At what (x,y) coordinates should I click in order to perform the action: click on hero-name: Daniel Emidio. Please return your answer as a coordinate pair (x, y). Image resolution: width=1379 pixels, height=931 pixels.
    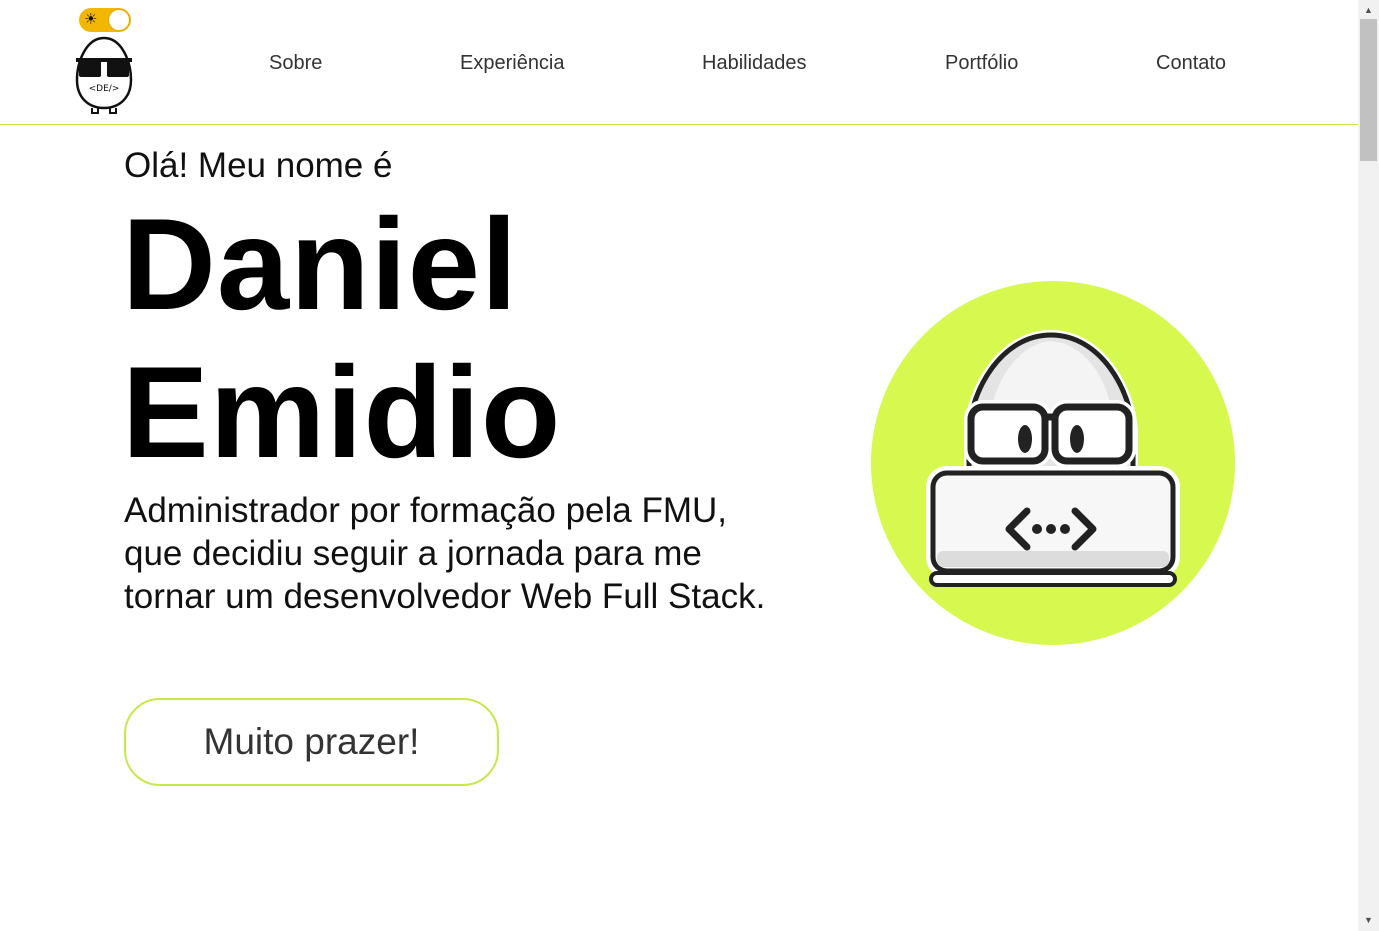
    Looking at the image, I should click on (341, 338).